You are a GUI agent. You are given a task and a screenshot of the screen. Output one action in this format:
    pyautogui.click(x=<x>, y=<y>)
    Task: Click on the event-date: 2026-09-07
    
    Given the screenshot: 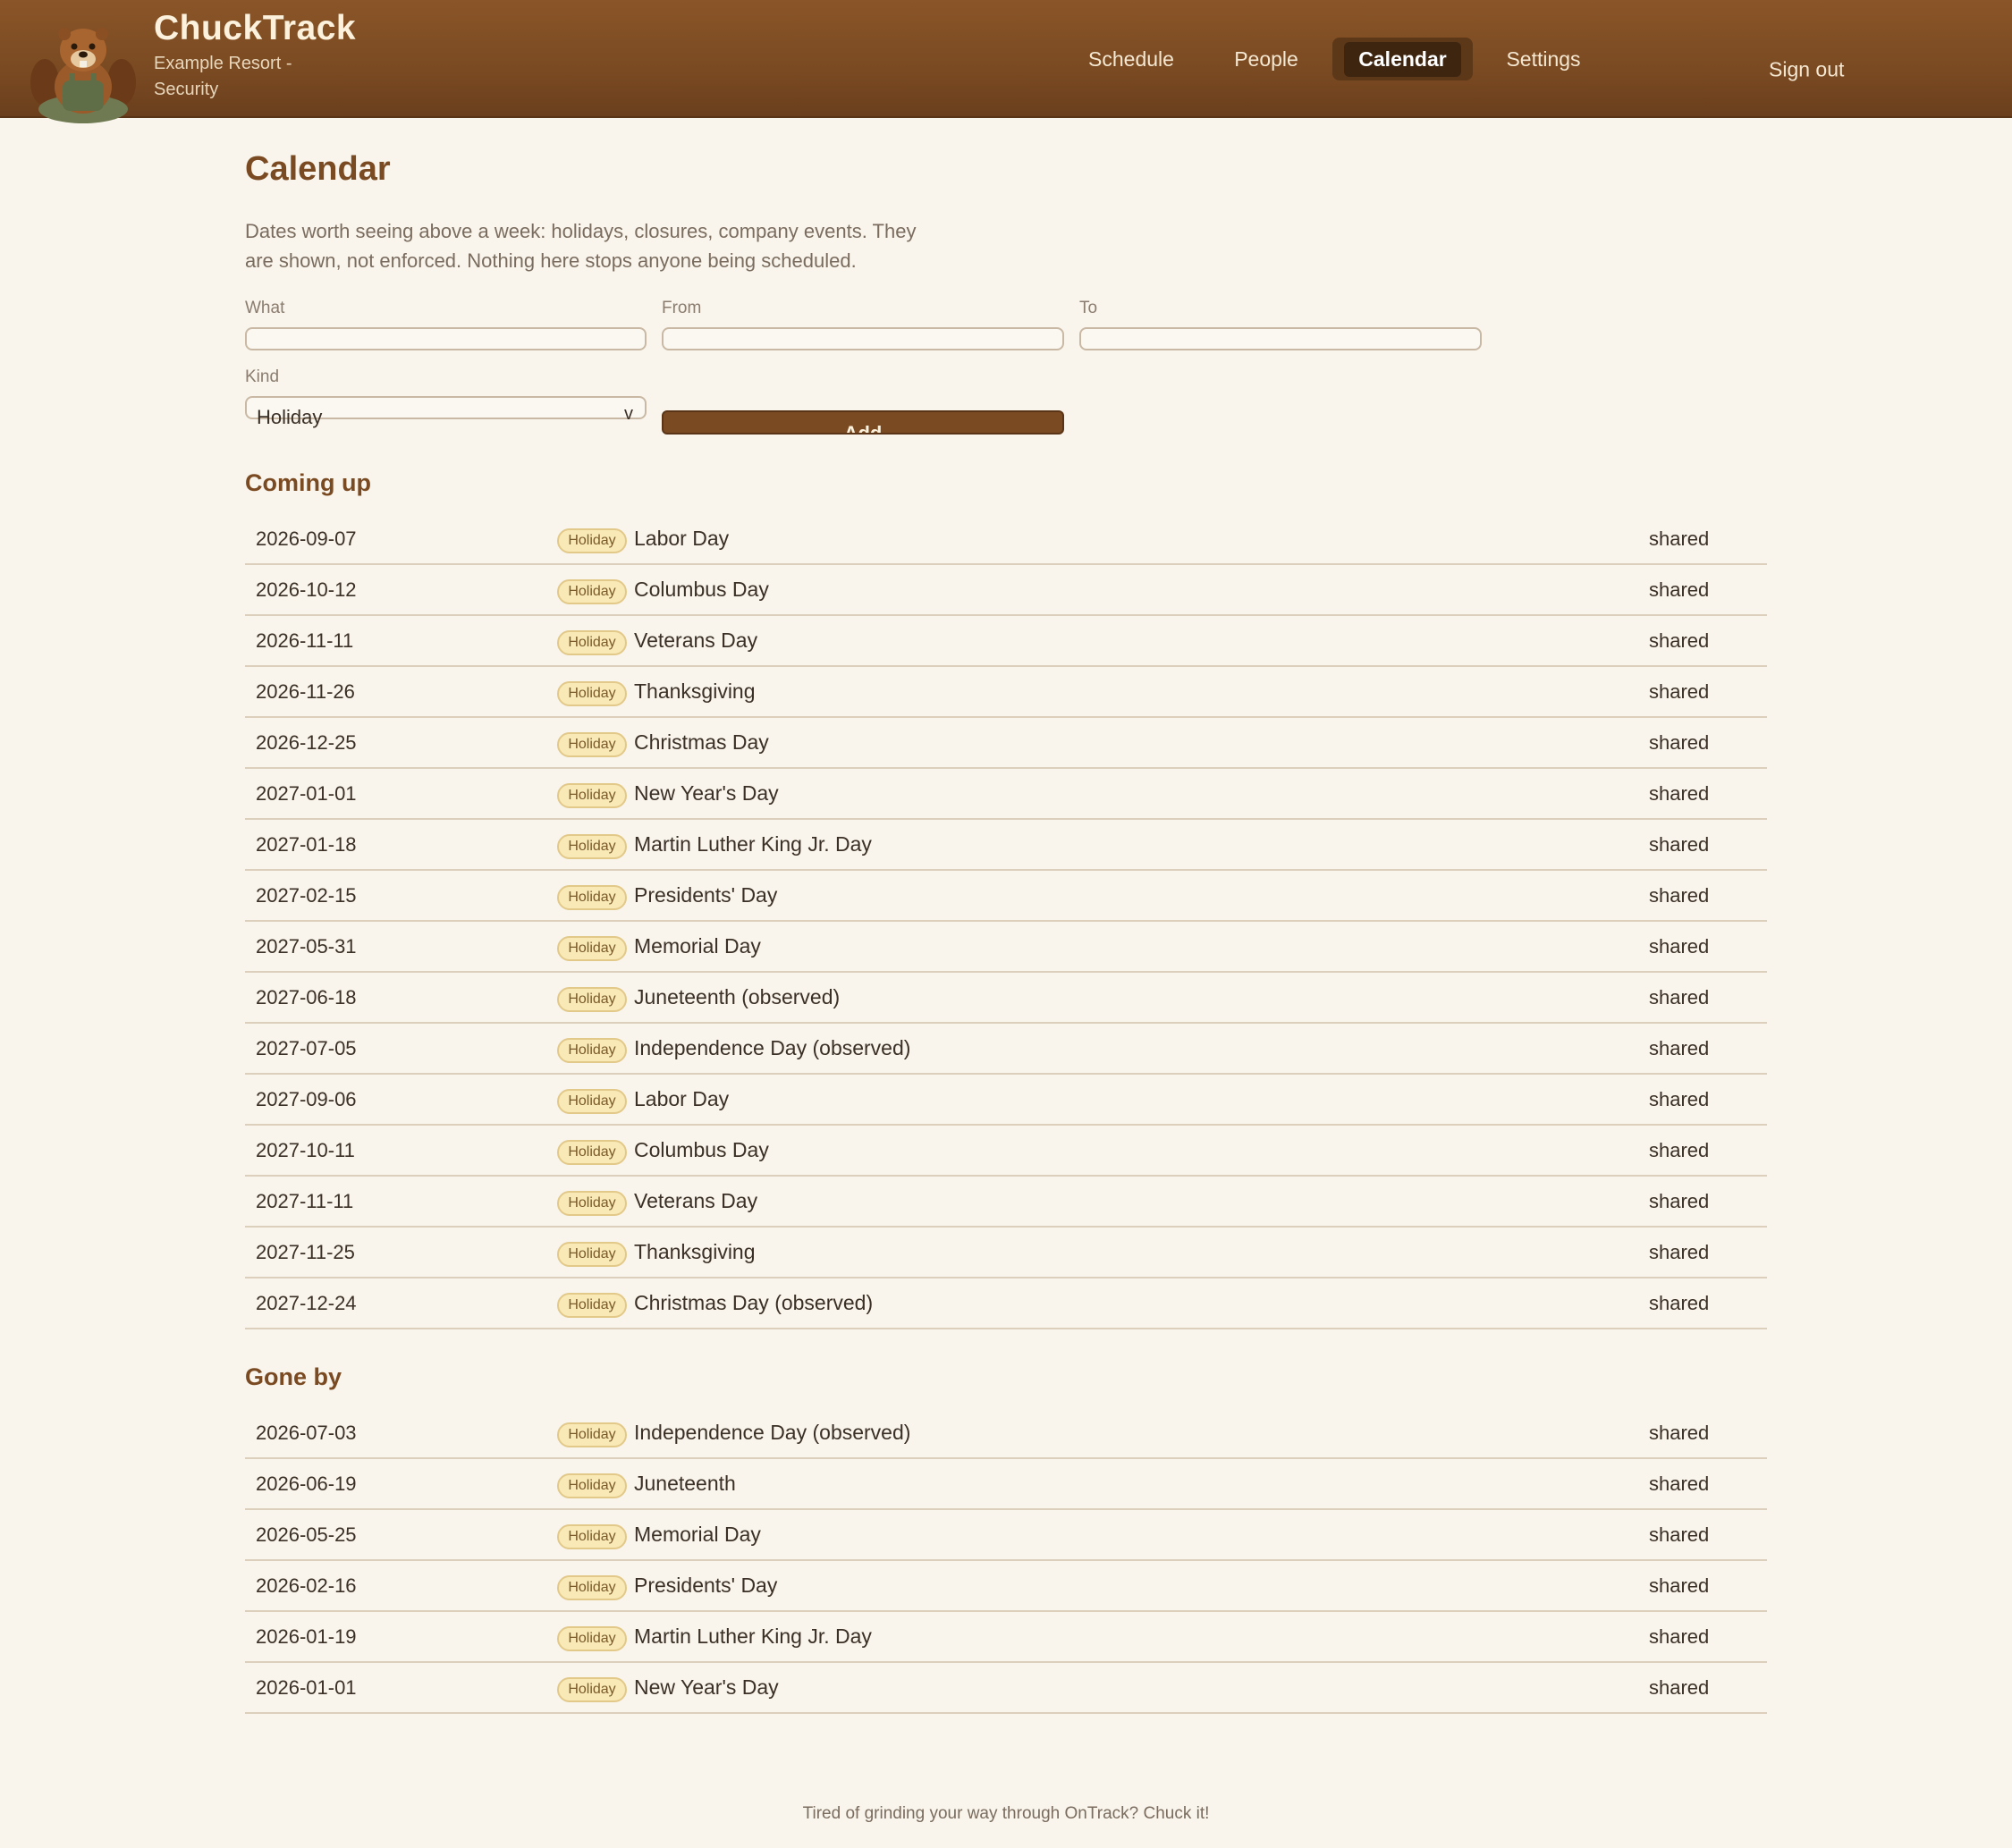 What is the action you would take?
    pyautogui.click(x=307, y=538)
    